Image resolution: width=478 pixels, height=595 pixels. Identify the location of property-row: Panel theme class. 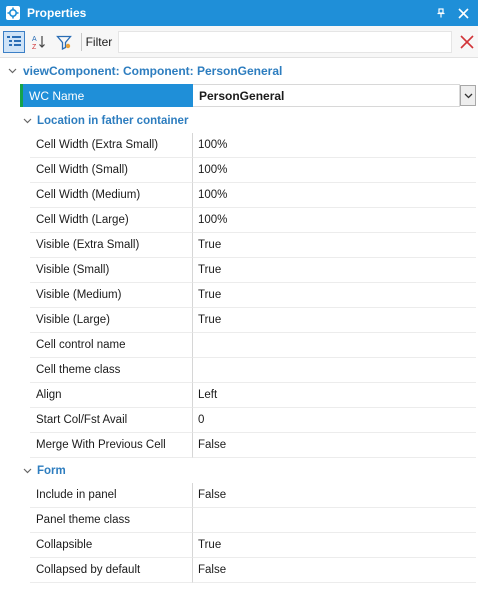
(253, 520).